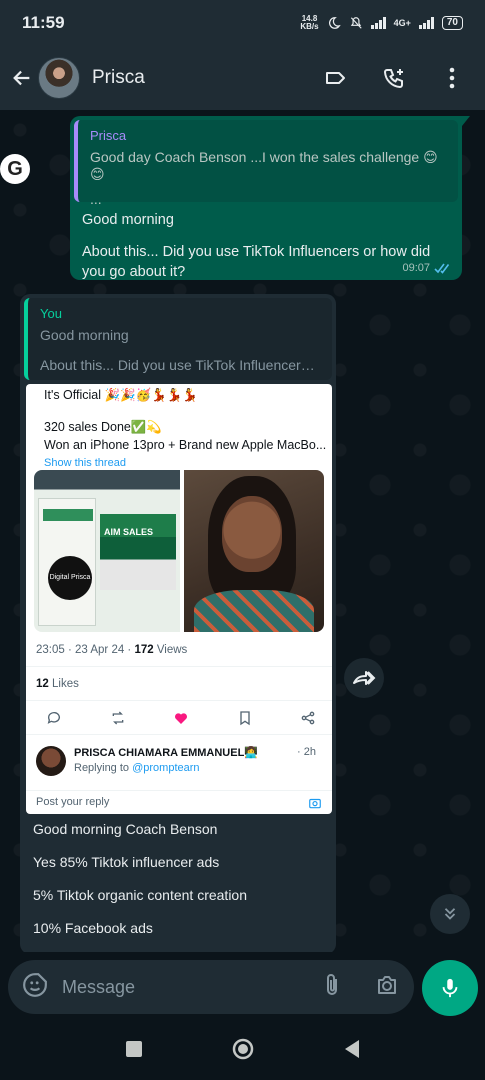 This screenshot has width=485, height=1080. Describe the element at coordinates (51, 313) in the screenshot. I see `quote-author: You` at that location.